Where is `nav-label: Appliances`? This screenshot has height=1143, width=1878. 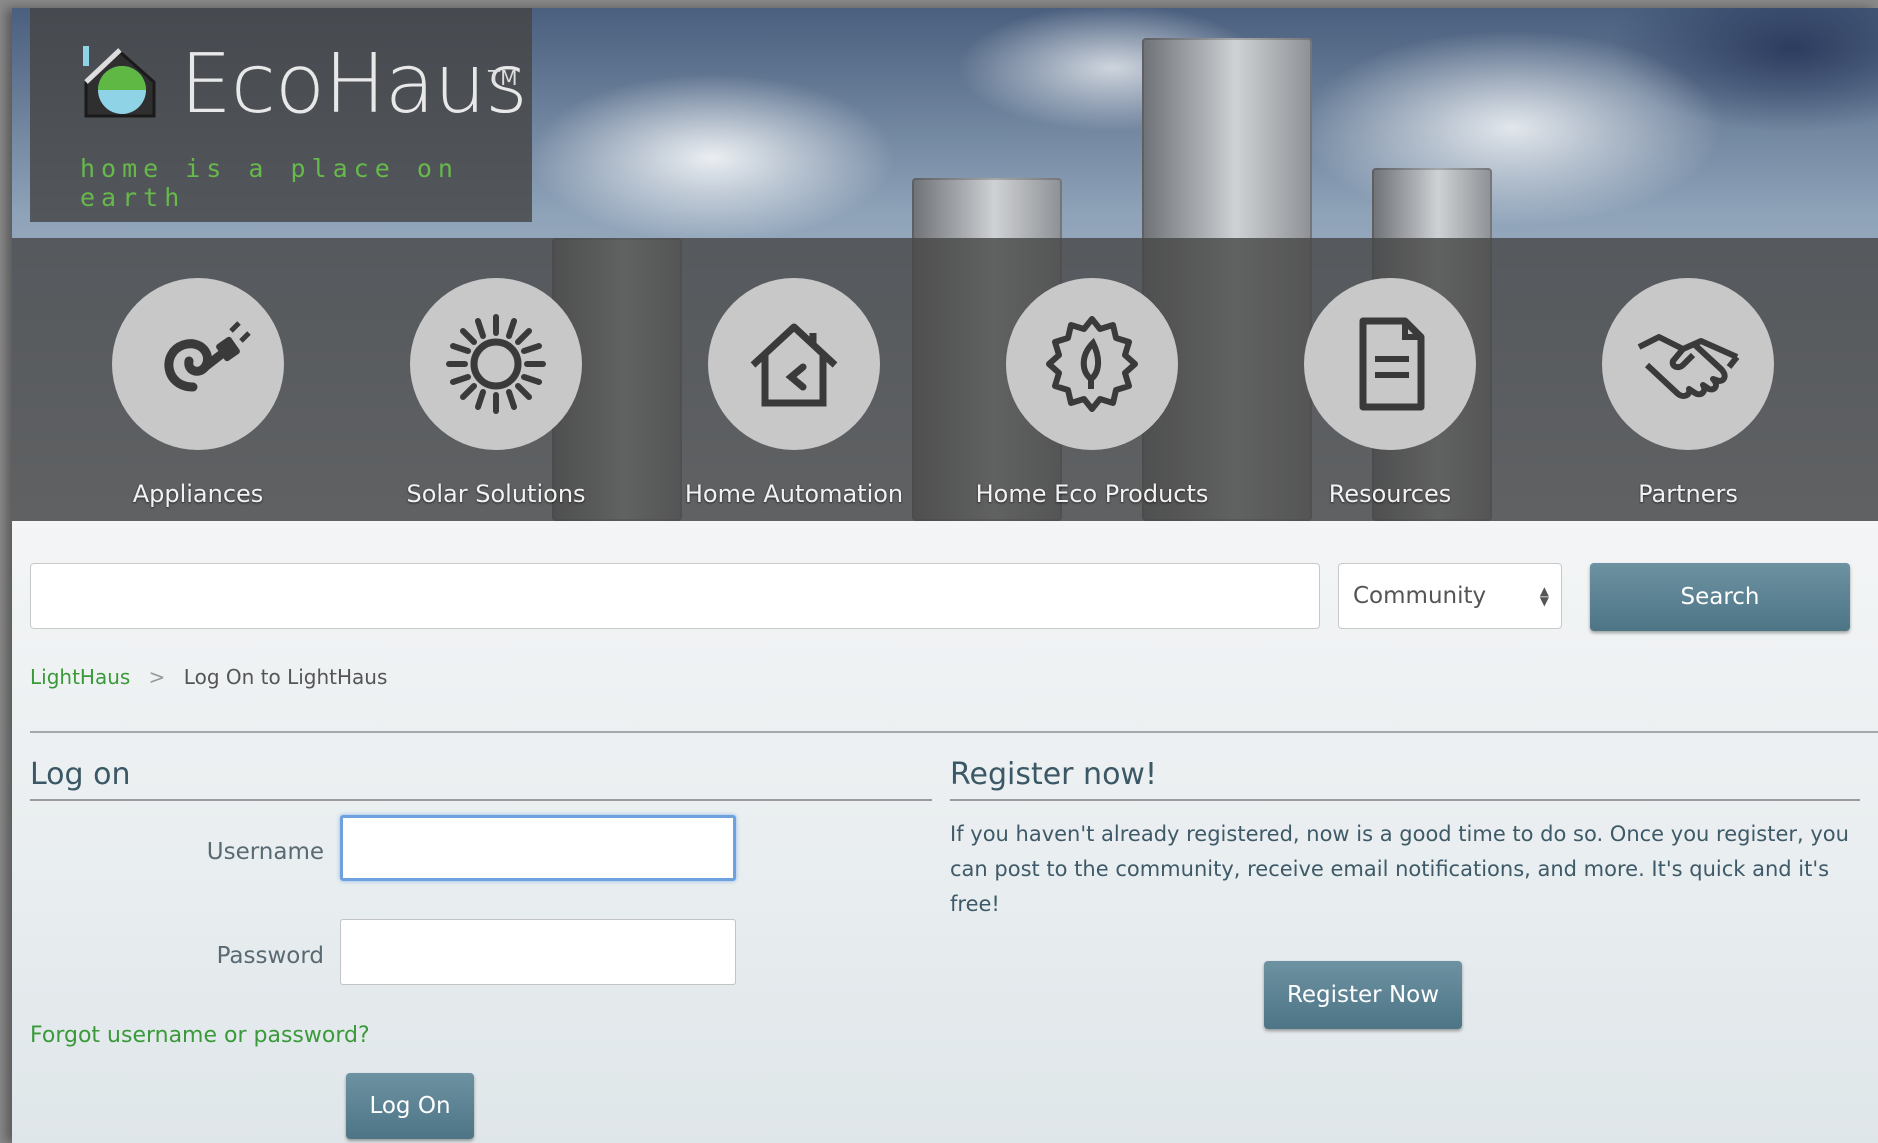
nav-label: Appliances is located at coordinates (198, 494).